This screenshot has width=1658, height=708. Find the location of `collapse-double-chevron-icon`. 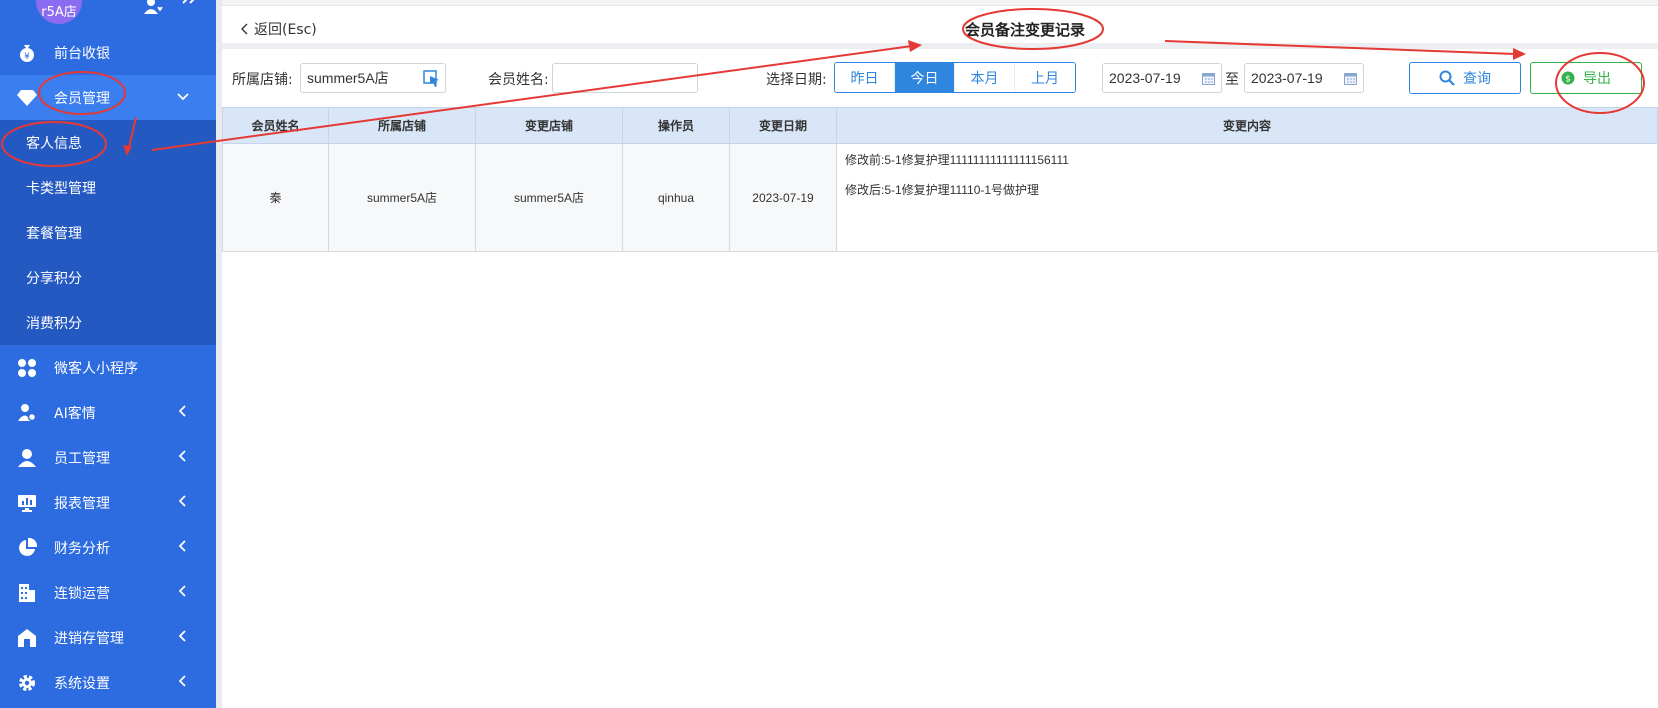

collapse-double-chevron-icon is located at coordinates (189, 7).